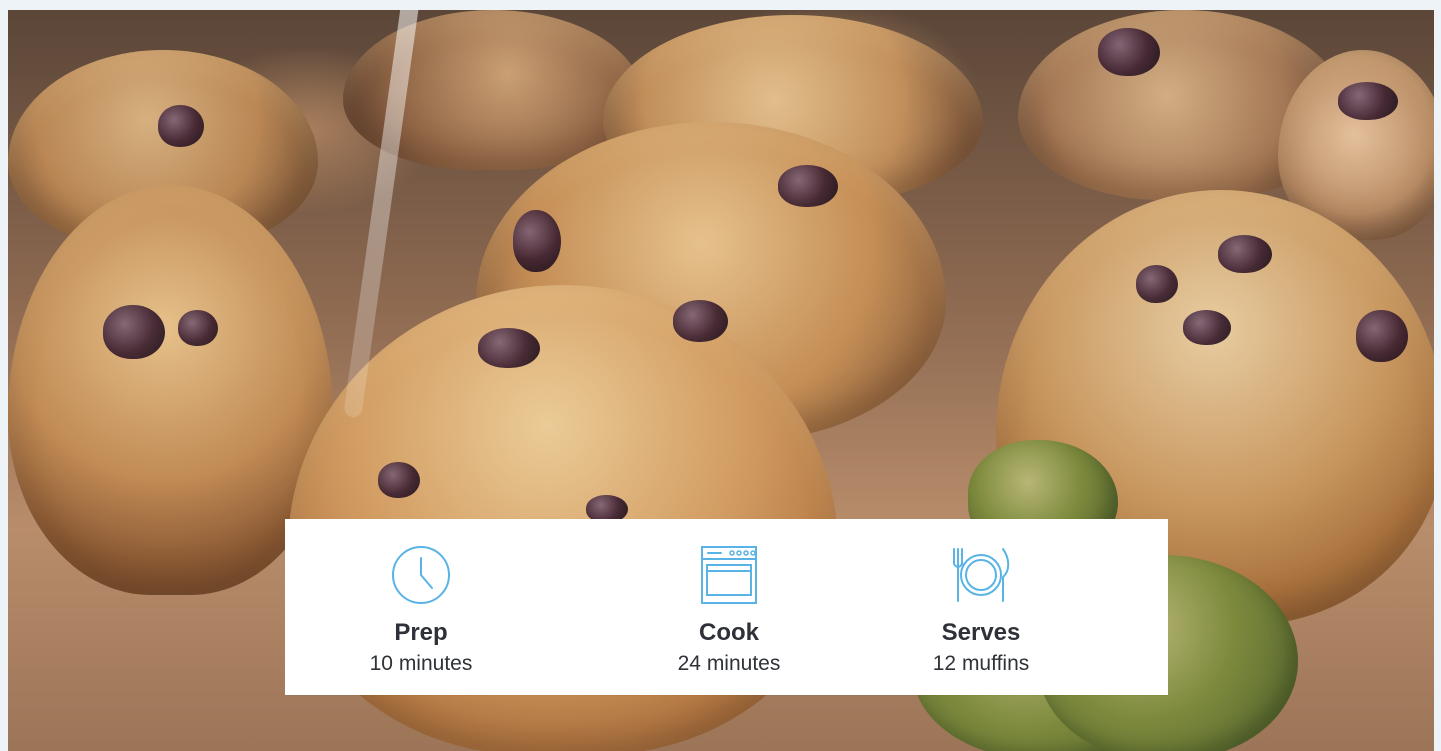  I want to click on serves-value: 12 muffins, so click(981, 663).